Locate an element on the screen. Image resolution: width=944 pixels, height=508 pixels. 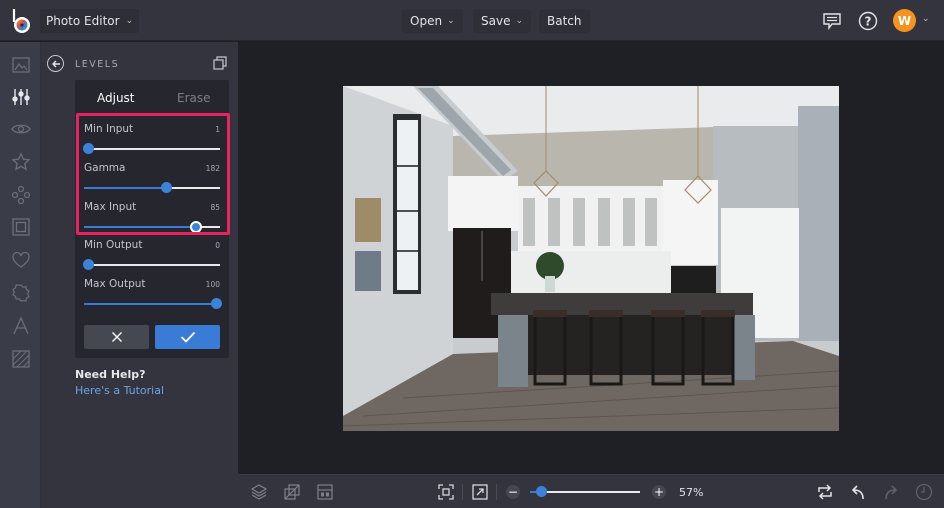
plus-icon: + is located at coordinates (659, 492).